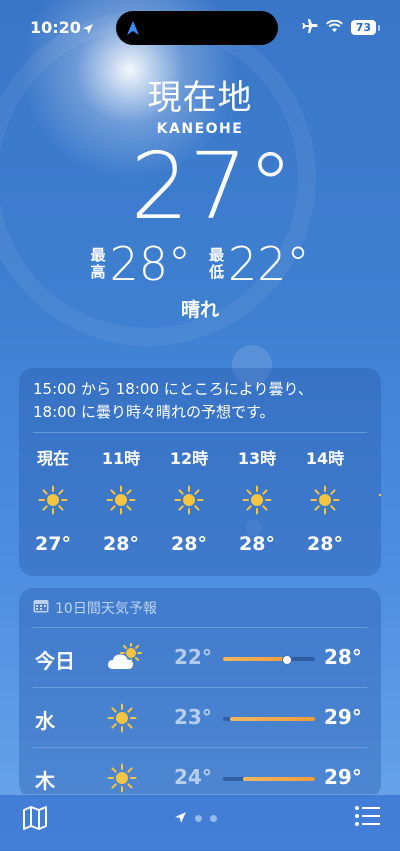  I want to click on current-location-page-icon, so click(180, 818).